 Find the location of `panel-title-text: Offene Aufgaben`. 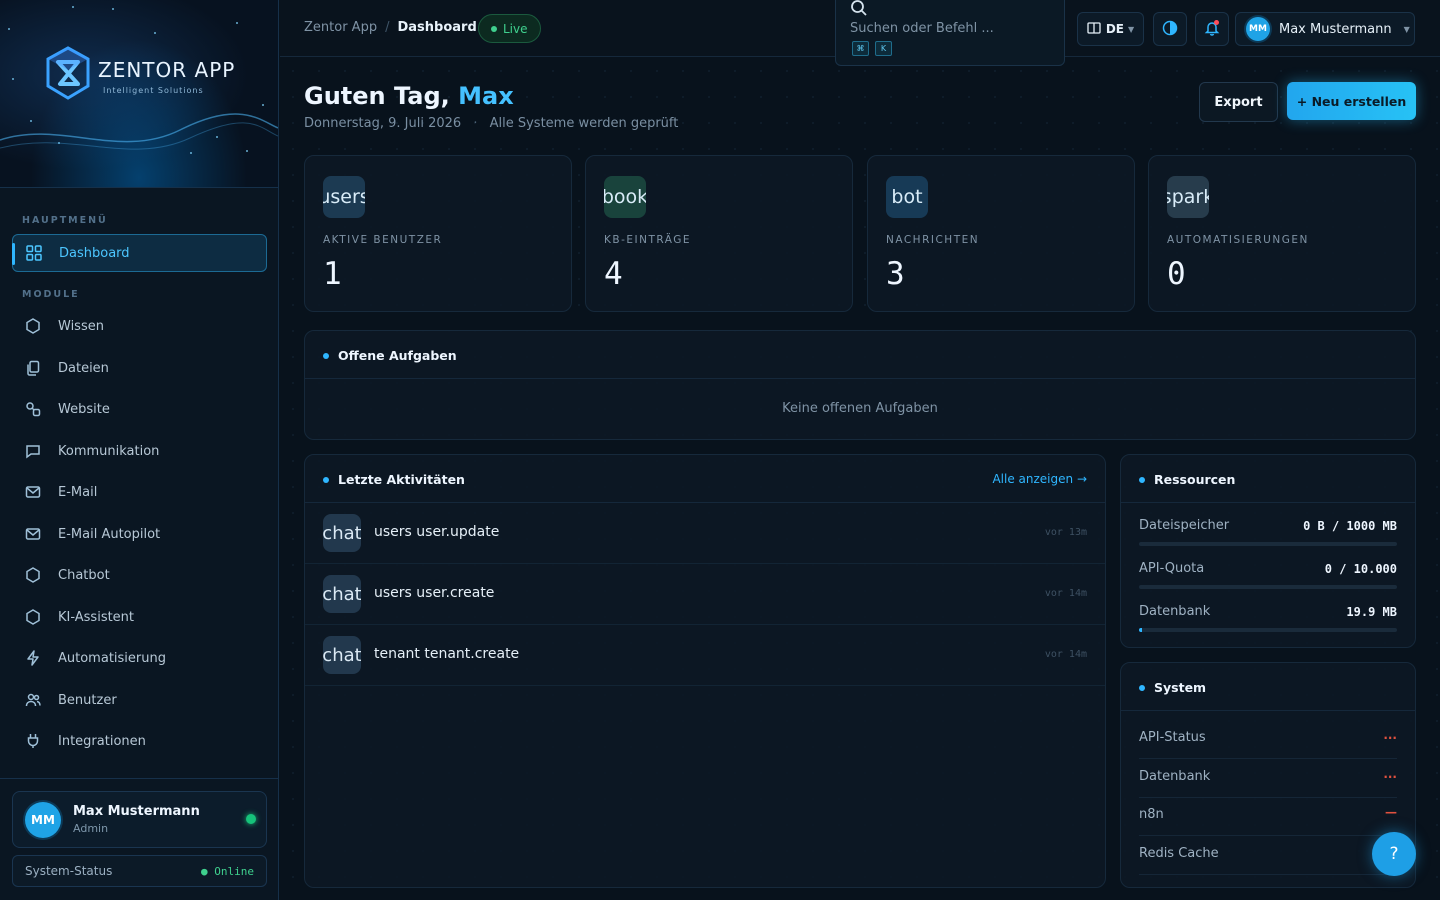

panel-title-text: Offene Aufgaben is located at coordinates (397, 355).